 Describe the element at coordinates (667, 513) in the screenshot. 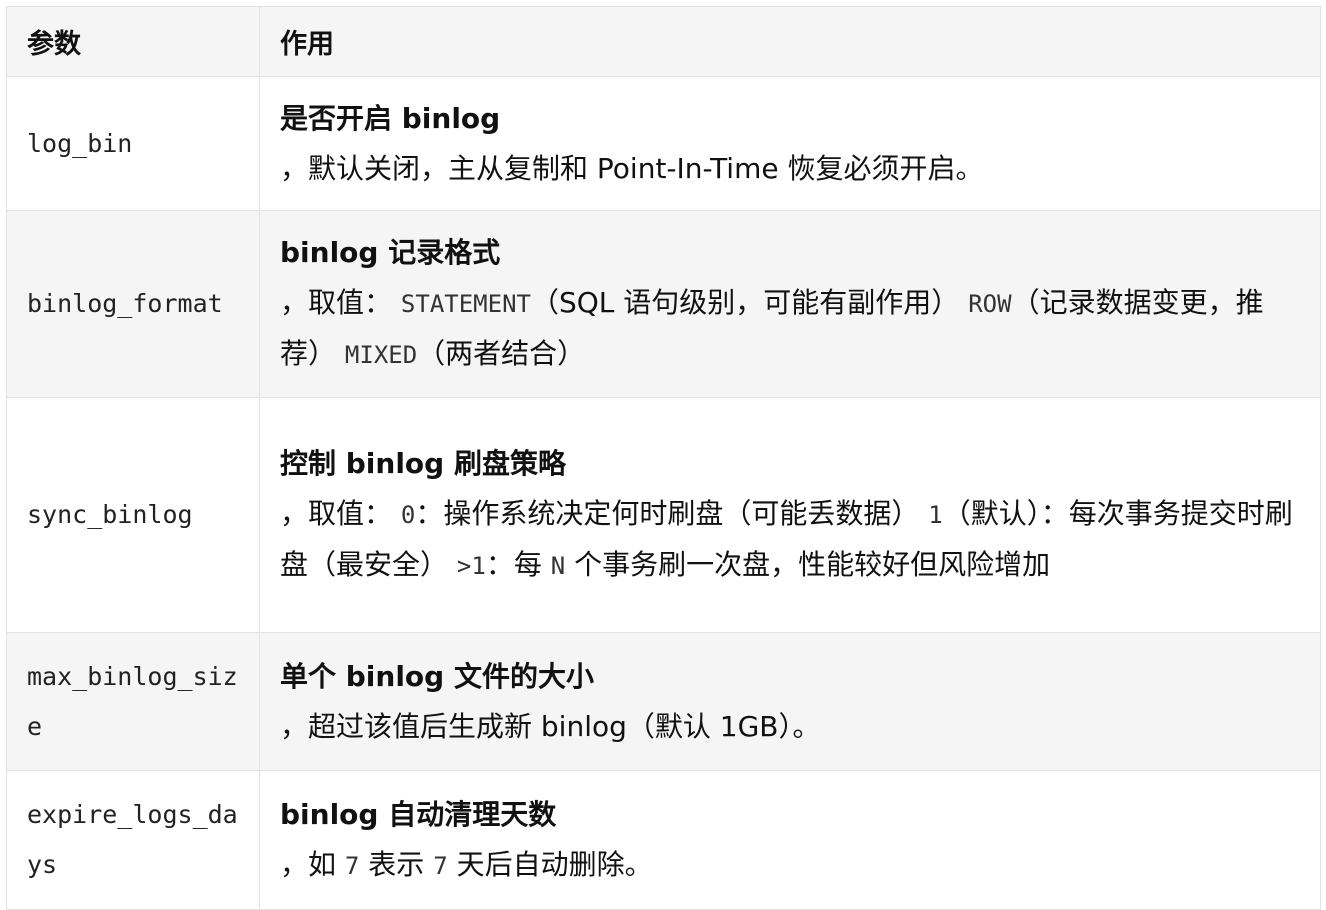

I see `option-text: ：操作系统决定何时刷盘（可能丢数据）` at that location.